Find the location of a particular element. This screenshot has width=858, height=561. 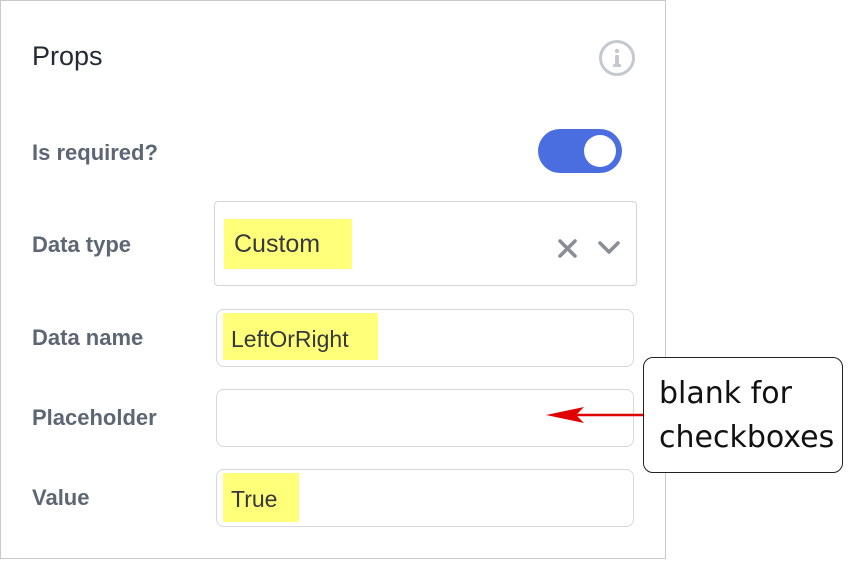

panel-title: Props is located at coordinates (67, 56).